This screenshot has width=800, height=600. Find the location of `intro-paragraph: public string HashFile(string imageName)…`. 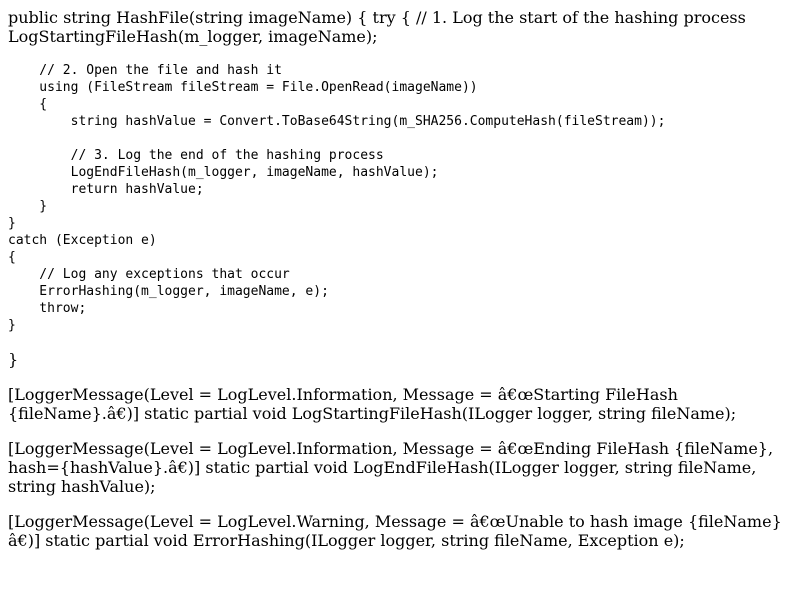

intro-paragraph: public string HashFile(string imageName)… is located at coordinates (377, 27).